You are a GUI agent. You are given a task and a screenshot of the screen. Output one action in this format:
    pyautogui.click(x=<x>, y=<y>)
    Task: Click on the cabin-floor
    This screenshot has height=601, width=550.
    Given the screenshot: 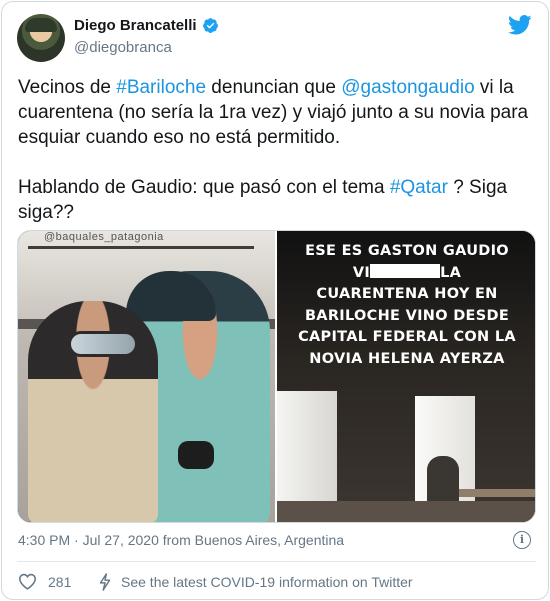 What is the action you would take?
    pyautogui.click(x=406, y=511)
    